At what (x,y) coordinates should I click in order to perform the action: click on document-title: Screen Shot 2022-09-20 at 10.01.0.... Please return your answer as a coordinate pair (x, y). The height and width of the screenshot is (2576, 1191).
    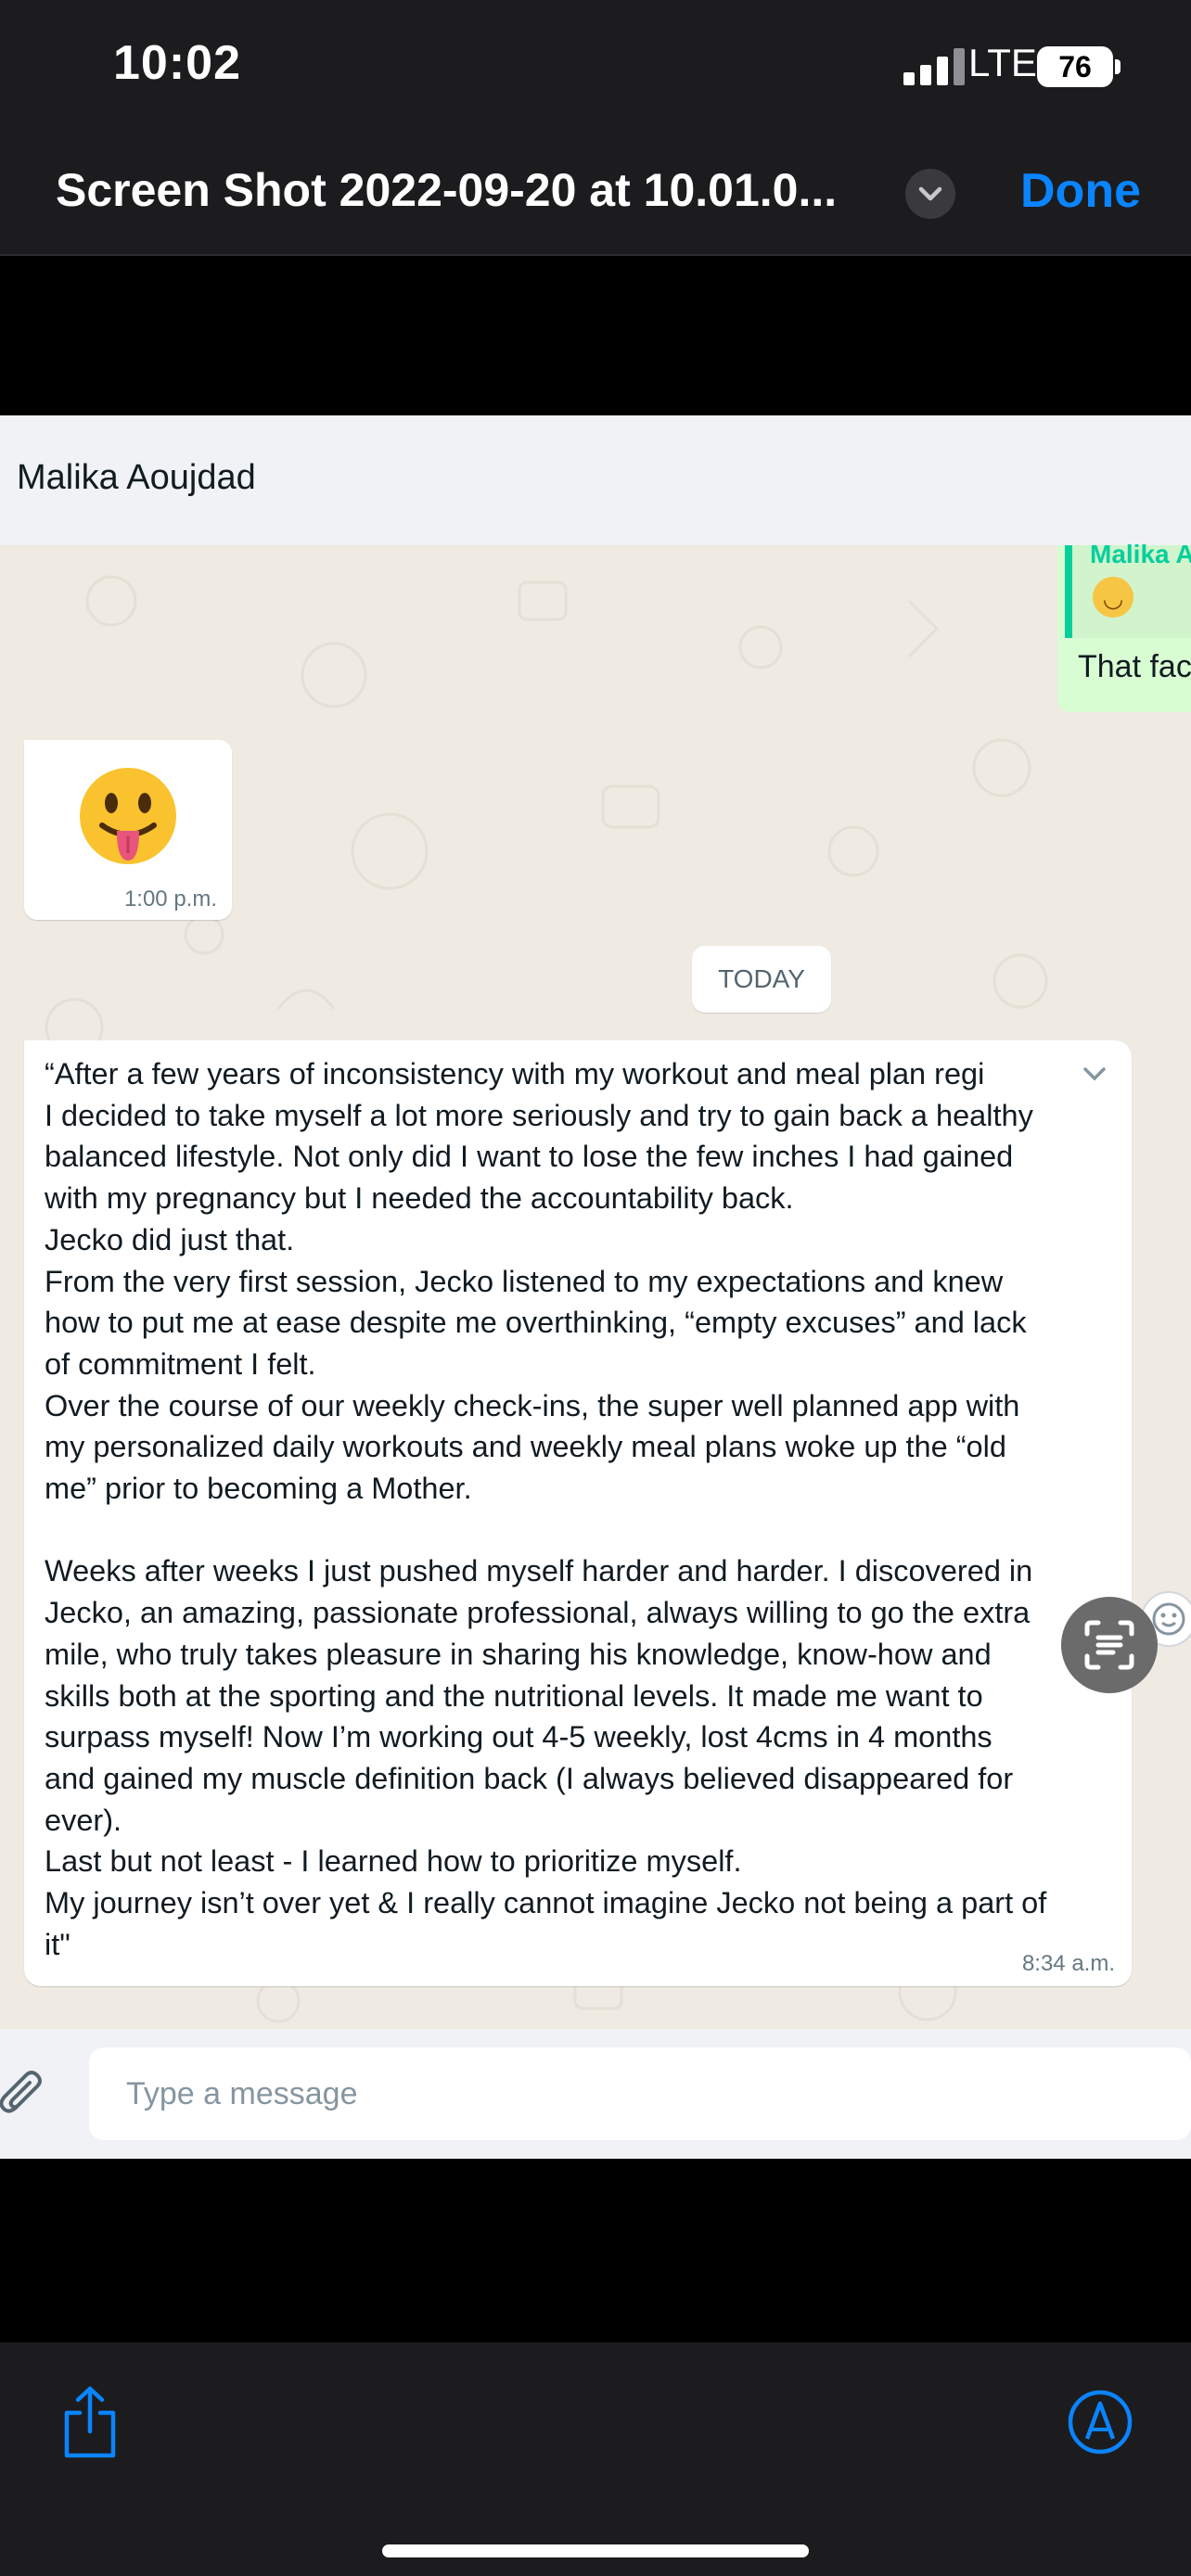
    Looking at the image, I should click on (464, 190).